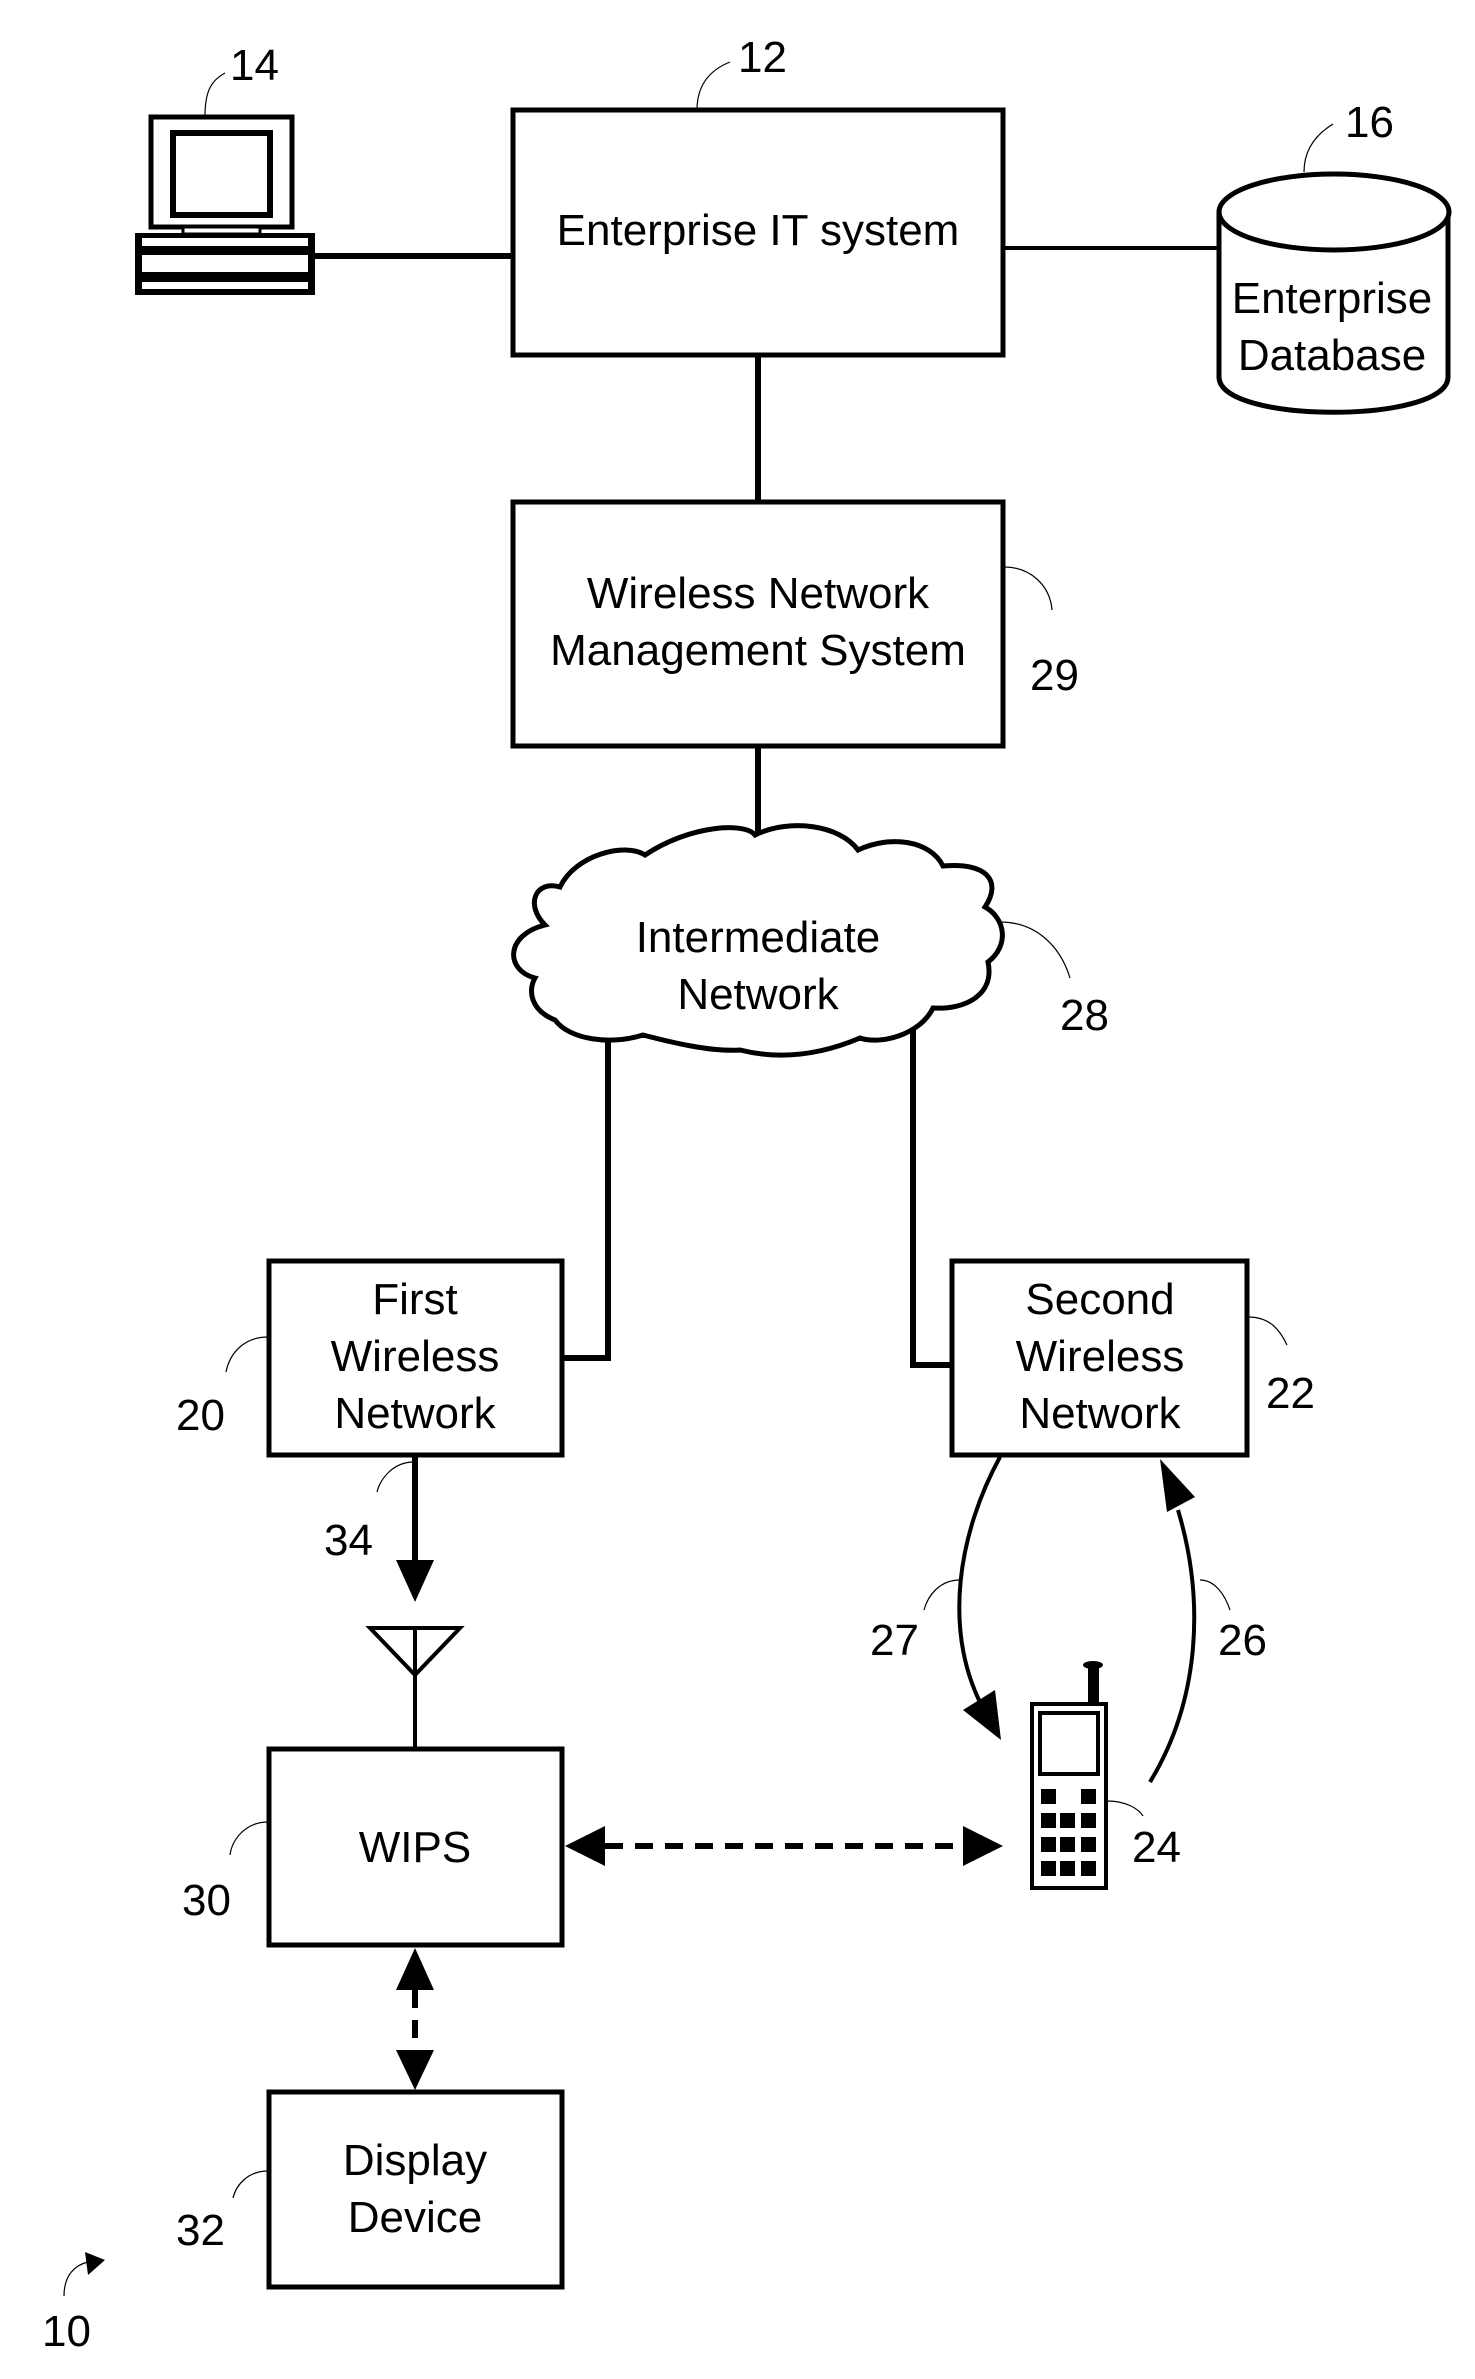 This screenshot has width=1475, height=2379. I want to click on ref-12: 12, so click(762, 57).